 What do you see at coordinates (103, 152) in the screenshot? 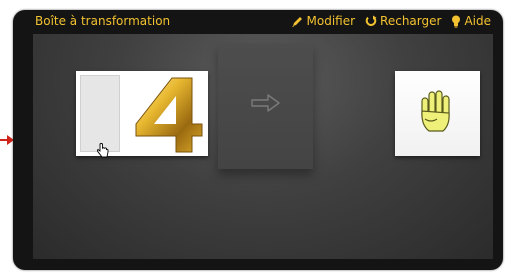
I see `mouse-pointer-hand-icon` at bounding box center [103, 152].